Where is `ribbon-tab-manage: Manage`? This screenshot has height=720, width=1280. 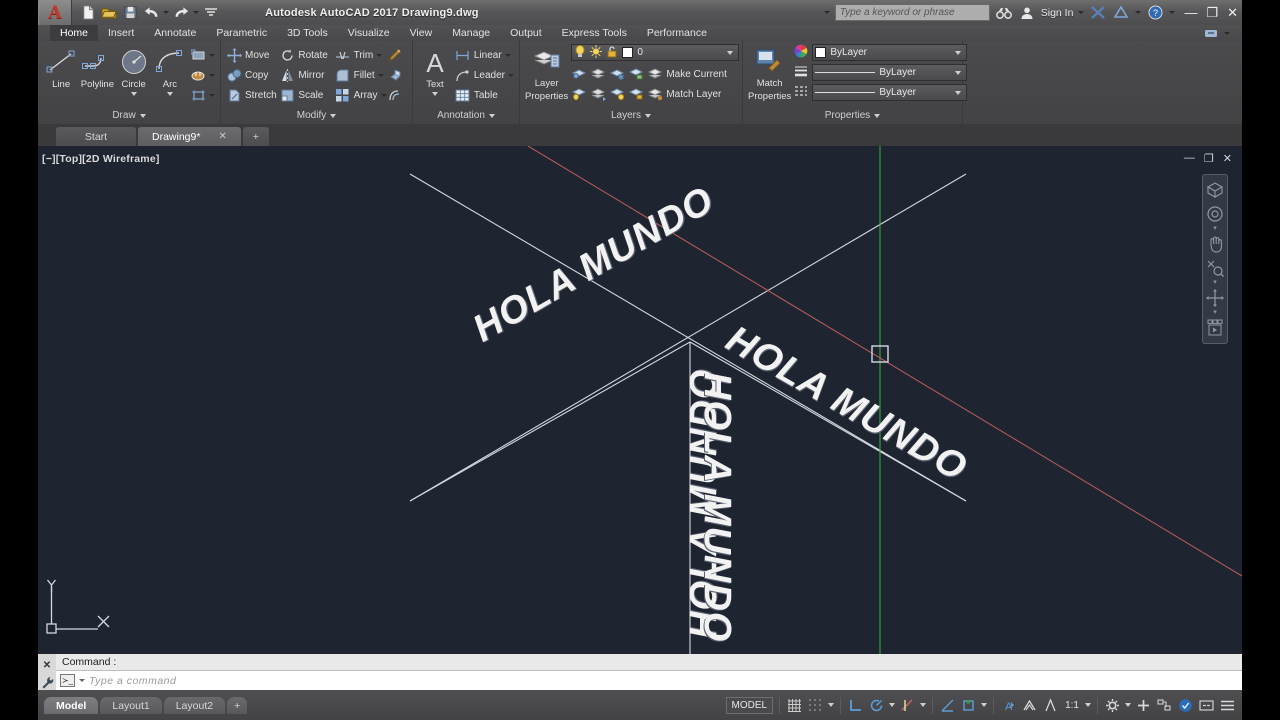
ribbon-tab-manage: Manage is located at coordinates (471, 33).